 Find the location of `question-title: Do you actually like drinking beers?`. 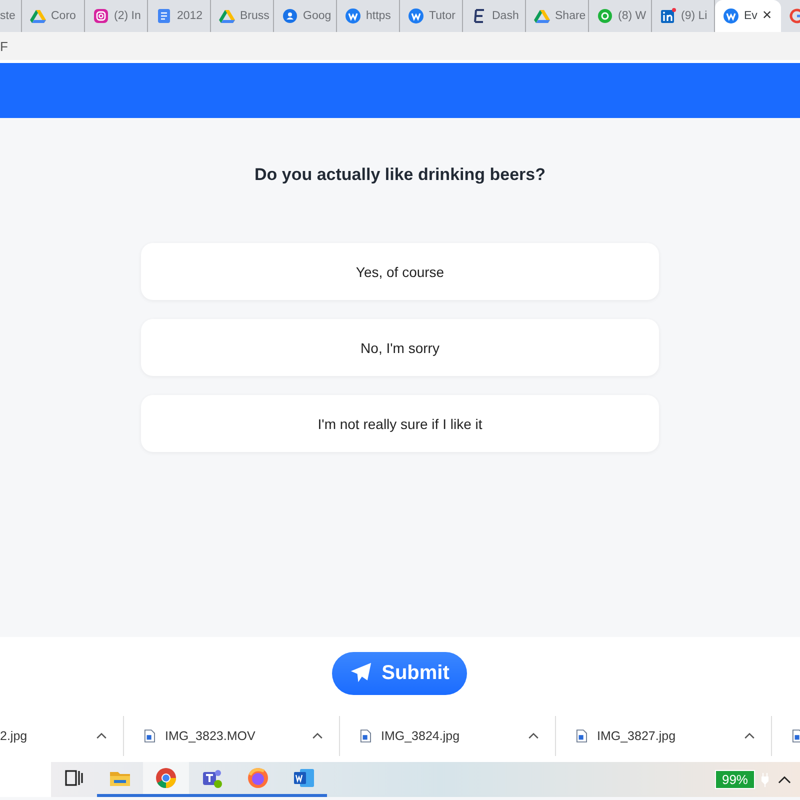

question-title: Do you actually like drinking beers? is located at coordinates (400, 175).